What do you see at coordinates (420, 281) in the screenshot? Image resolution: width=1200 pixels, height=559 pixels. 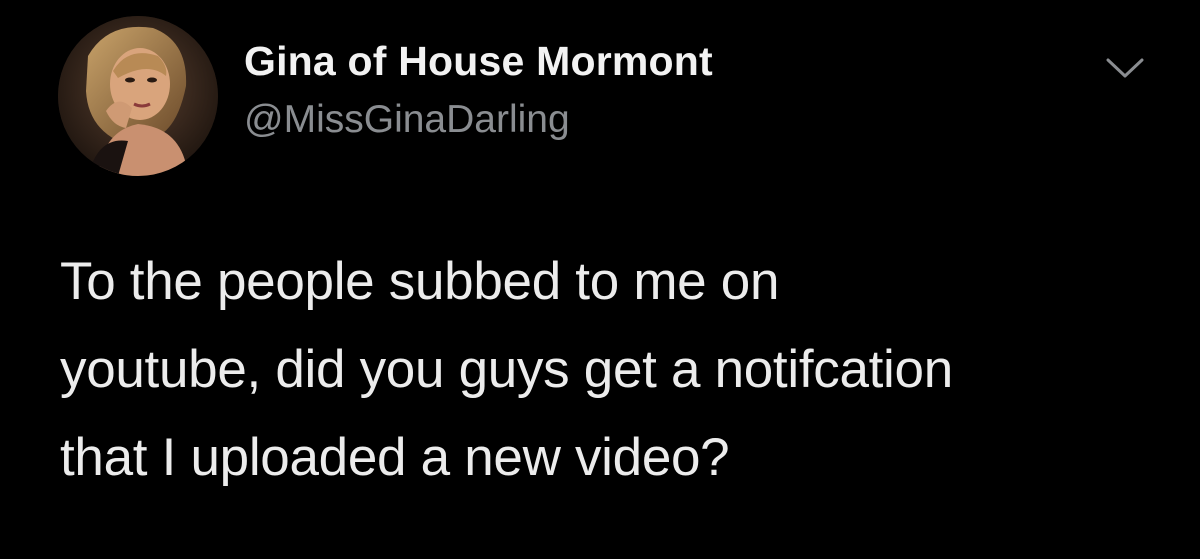 I see `tweet-text-line: To the people subbed to me on` at bounding box center [420, 281].